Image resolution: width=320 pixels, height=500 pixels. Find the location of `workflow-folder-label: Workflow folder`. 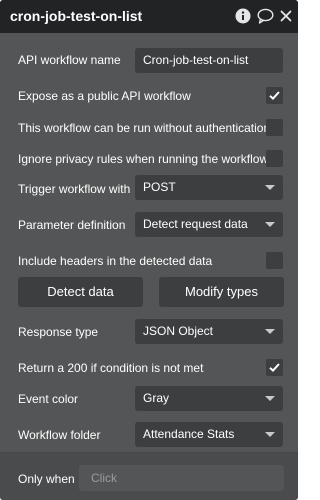

workflow-folder-label: Workflow folder is located at coordinates (59, 435).